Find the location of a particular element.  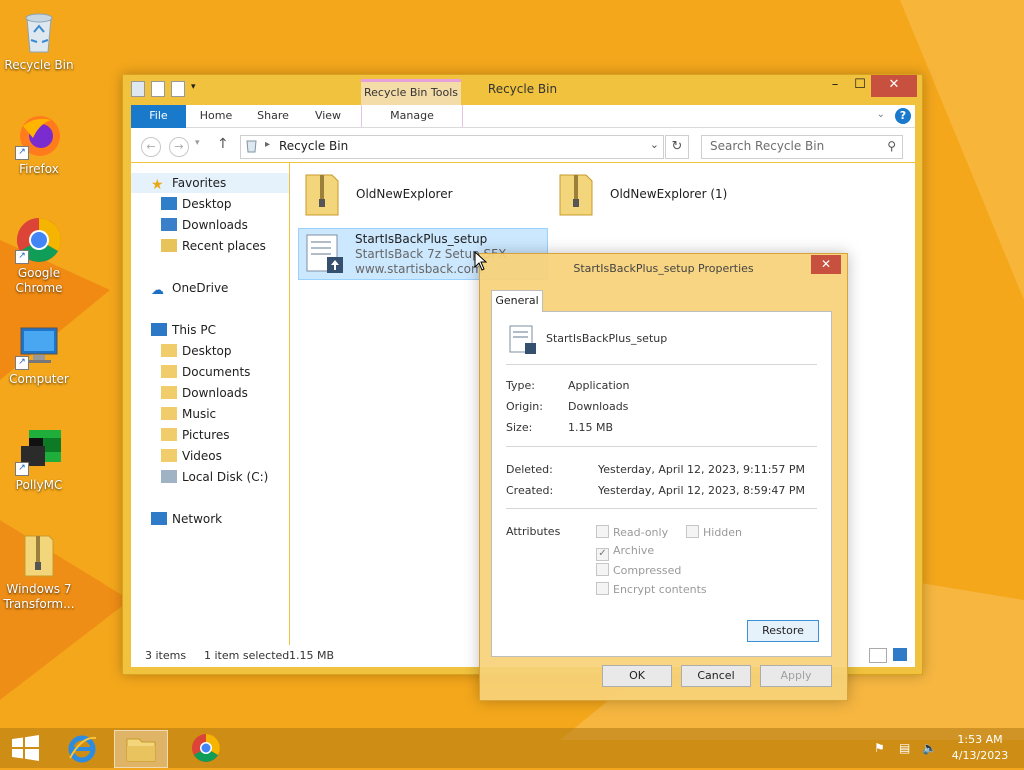

encrypt-checkbox: Encrypt contents is located at coordinates (651, 589).